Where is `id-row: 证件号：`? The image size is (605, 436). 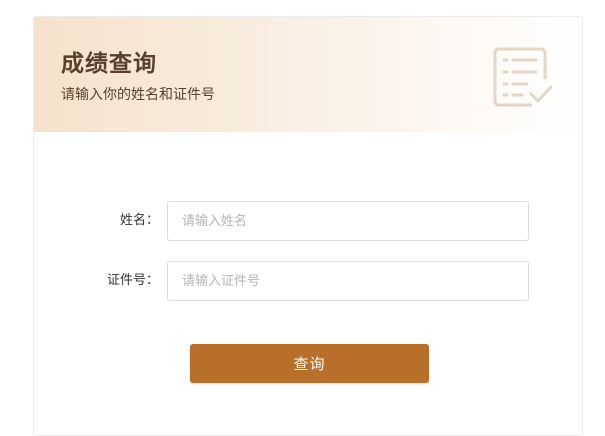 id-row: 证件号： is located at coordinates (308, 281).